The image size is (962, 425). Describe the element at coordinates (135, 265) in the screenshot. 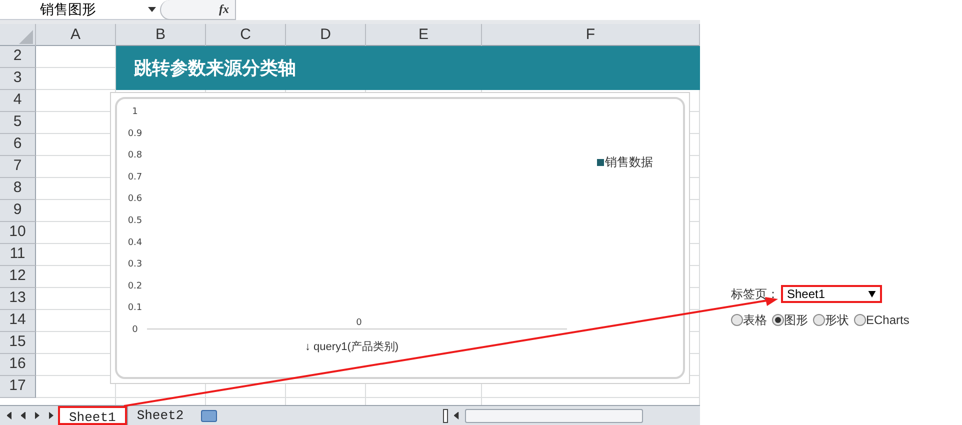

I see `axis-tick-label: 0.3` at that location.